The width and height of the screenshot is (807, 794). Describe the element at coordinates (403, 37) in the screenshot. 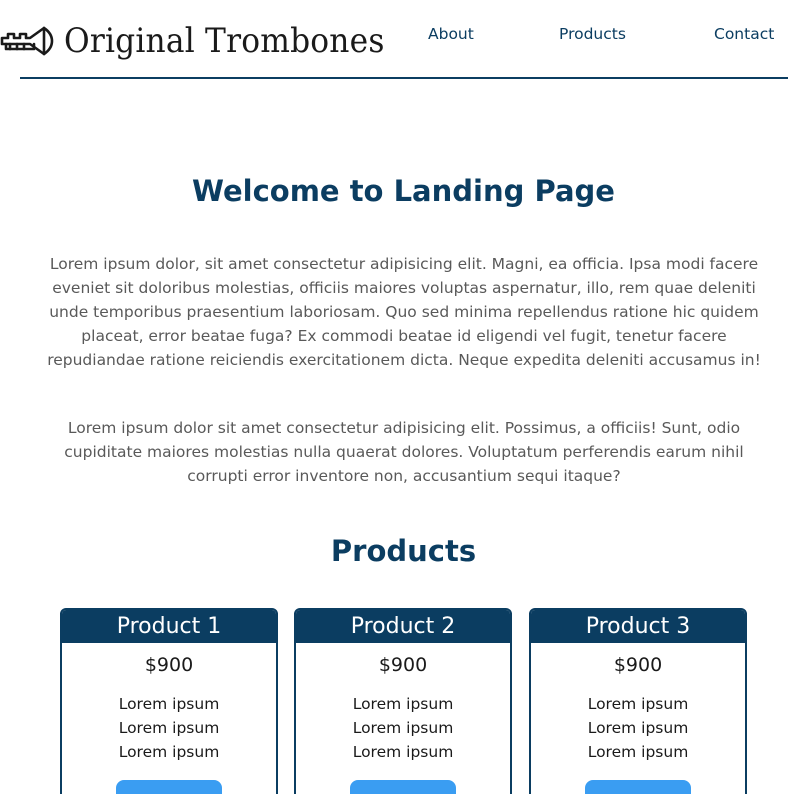

I see `main-nav: About Products Contact` at that location.